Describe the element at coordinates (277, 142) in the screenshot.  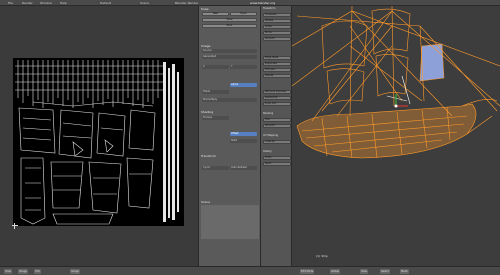
I see `unwrap-button: Unwrap` at that location.